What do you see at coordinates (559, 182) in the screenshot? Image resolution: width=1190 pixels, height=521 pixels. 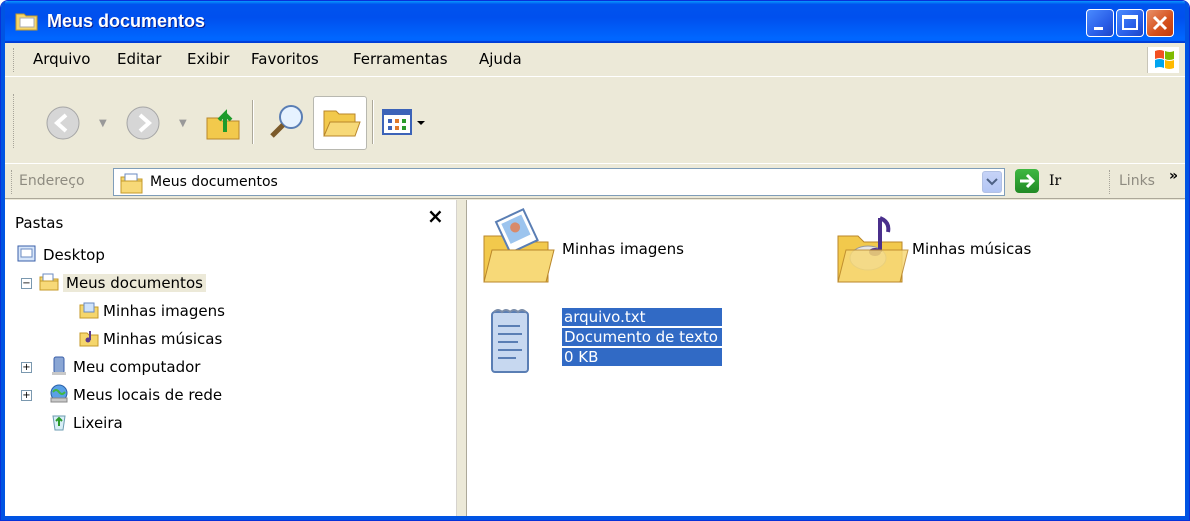 I see `address-input: Meus documentos` at bounding box center [559, 182].